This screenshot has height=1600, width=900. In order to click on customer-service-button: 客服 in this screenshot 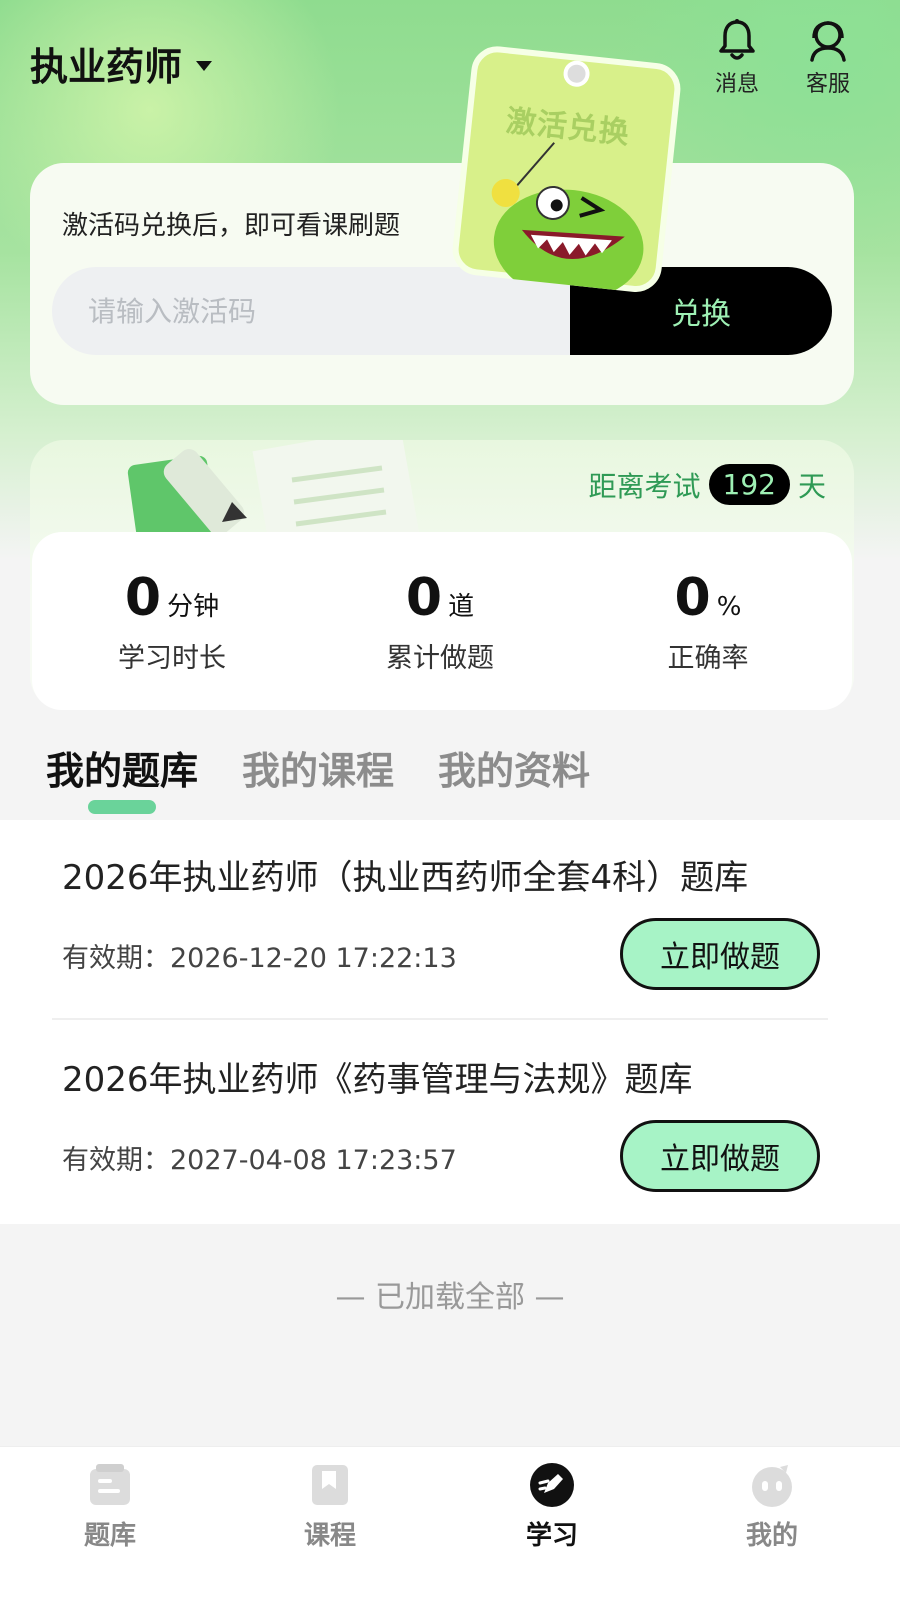, I will do `click(828, 58)`.